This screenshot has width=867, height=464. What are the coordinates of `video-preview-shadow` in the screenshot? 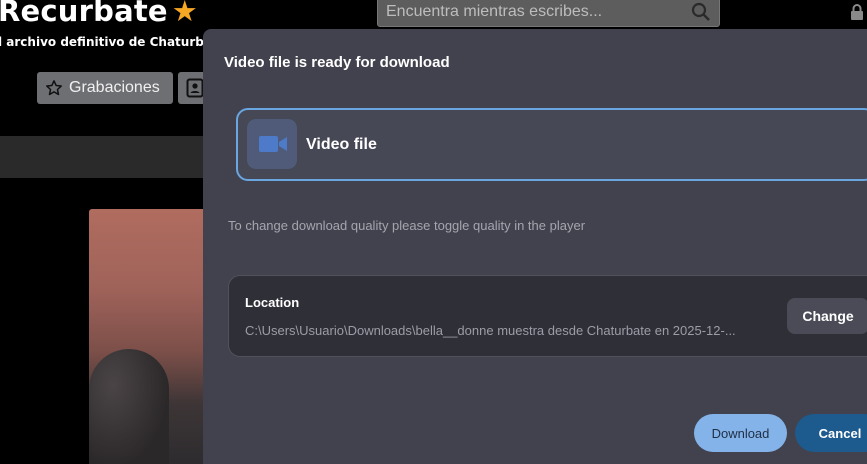 It's located at (129, 406).